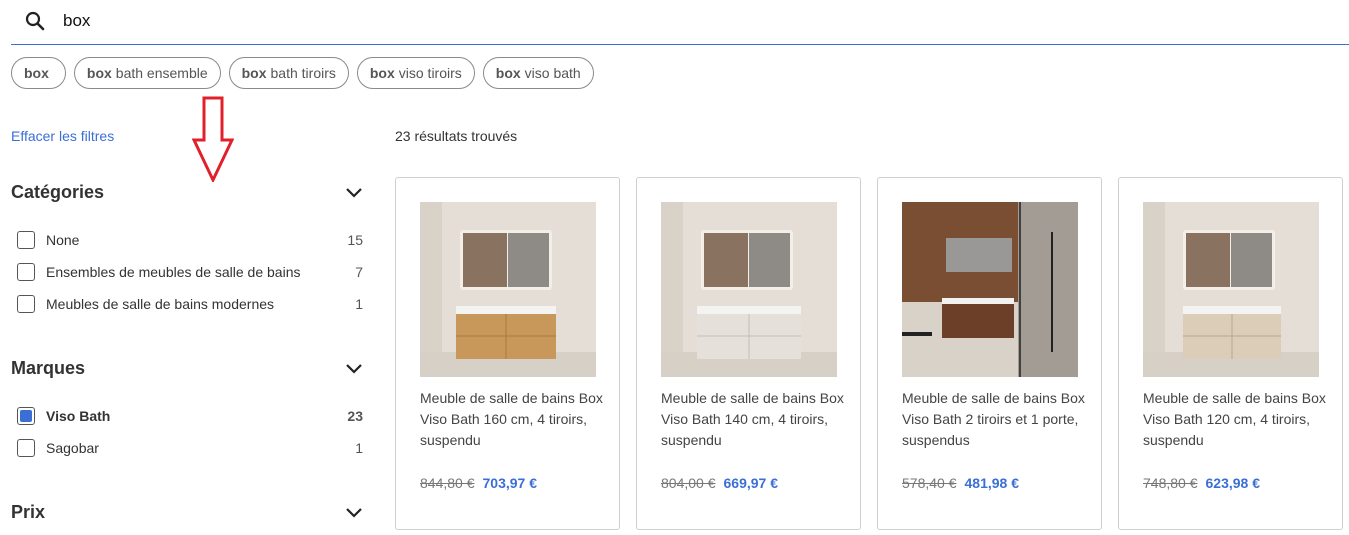  Describe the element at coordinates (35, 21) in the screenshot. I see `search-icon` at that location.